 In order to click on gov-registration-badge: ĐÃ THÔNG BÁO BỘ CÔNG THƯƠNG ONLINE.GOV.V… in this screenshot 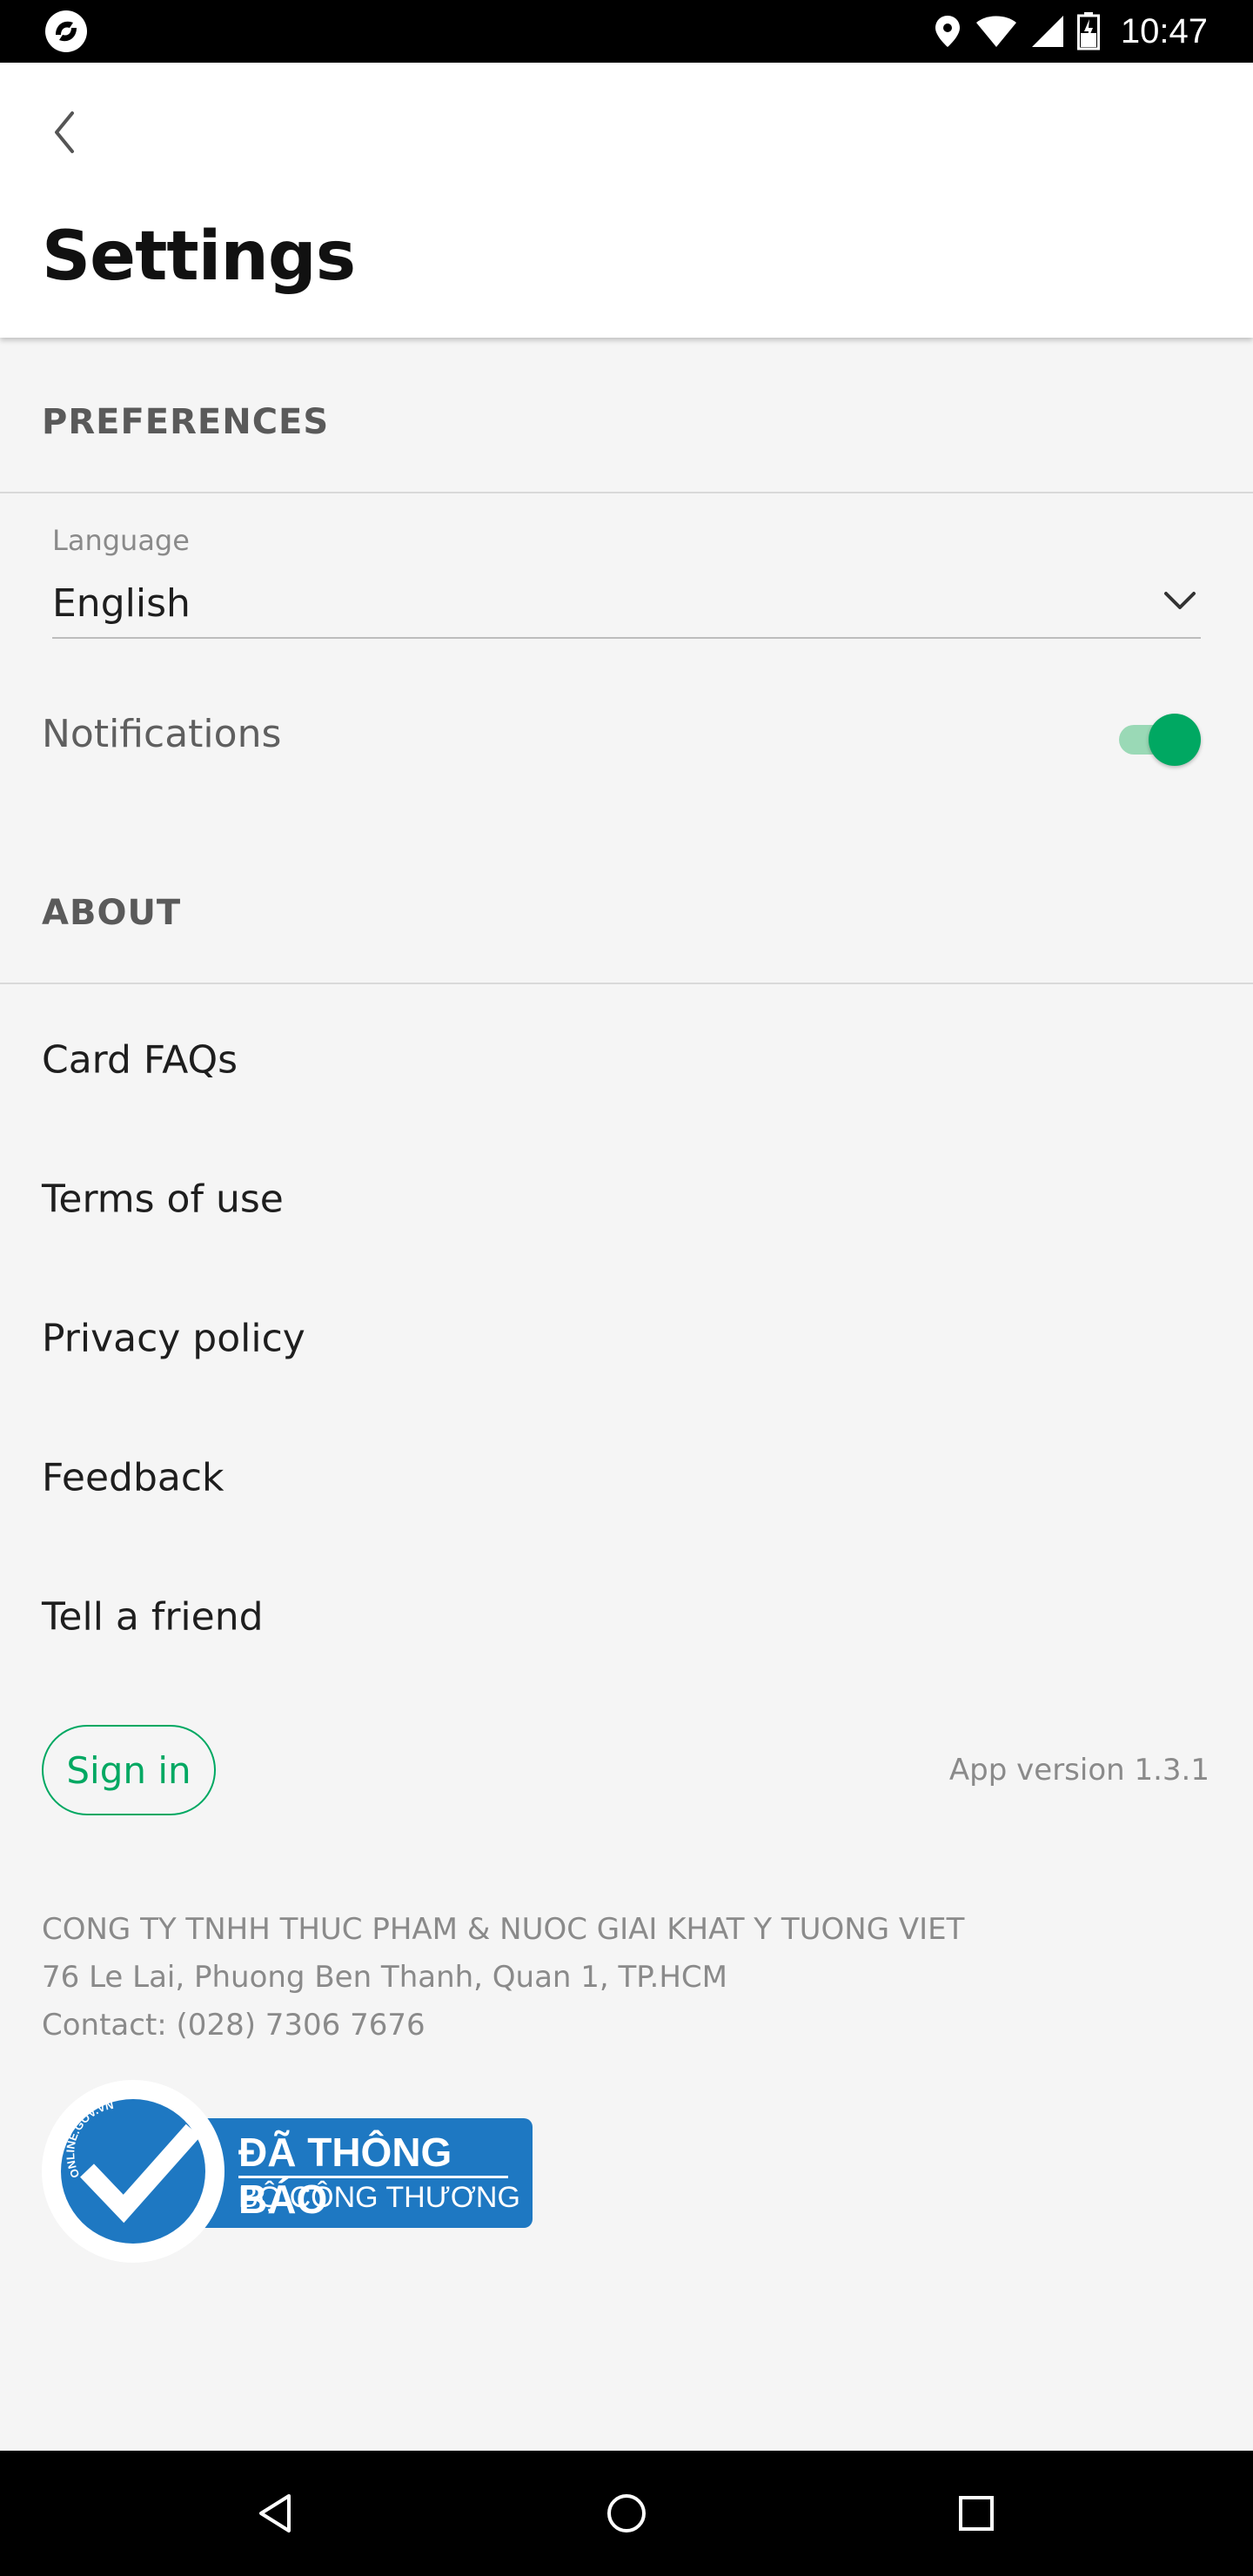, I will do `click(287, 2171)`.